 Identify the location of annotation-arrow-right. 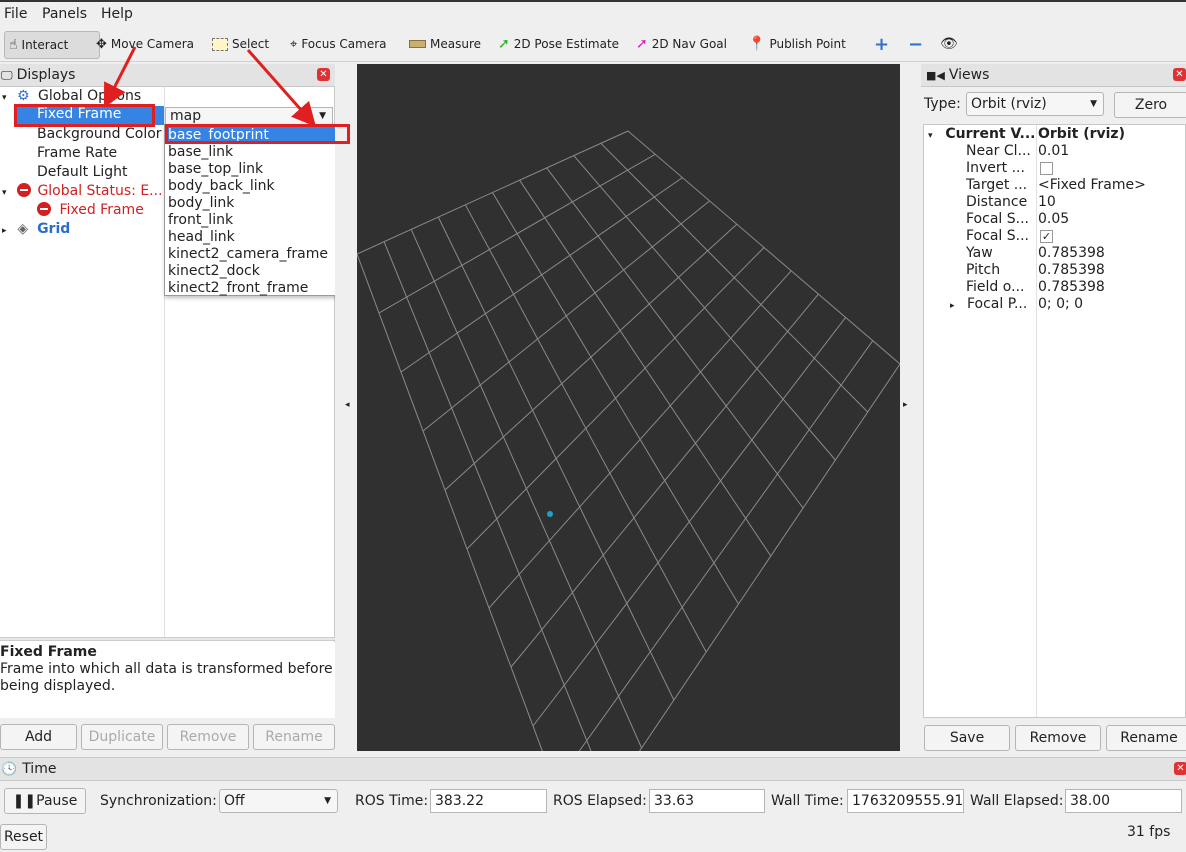
(281, 88).